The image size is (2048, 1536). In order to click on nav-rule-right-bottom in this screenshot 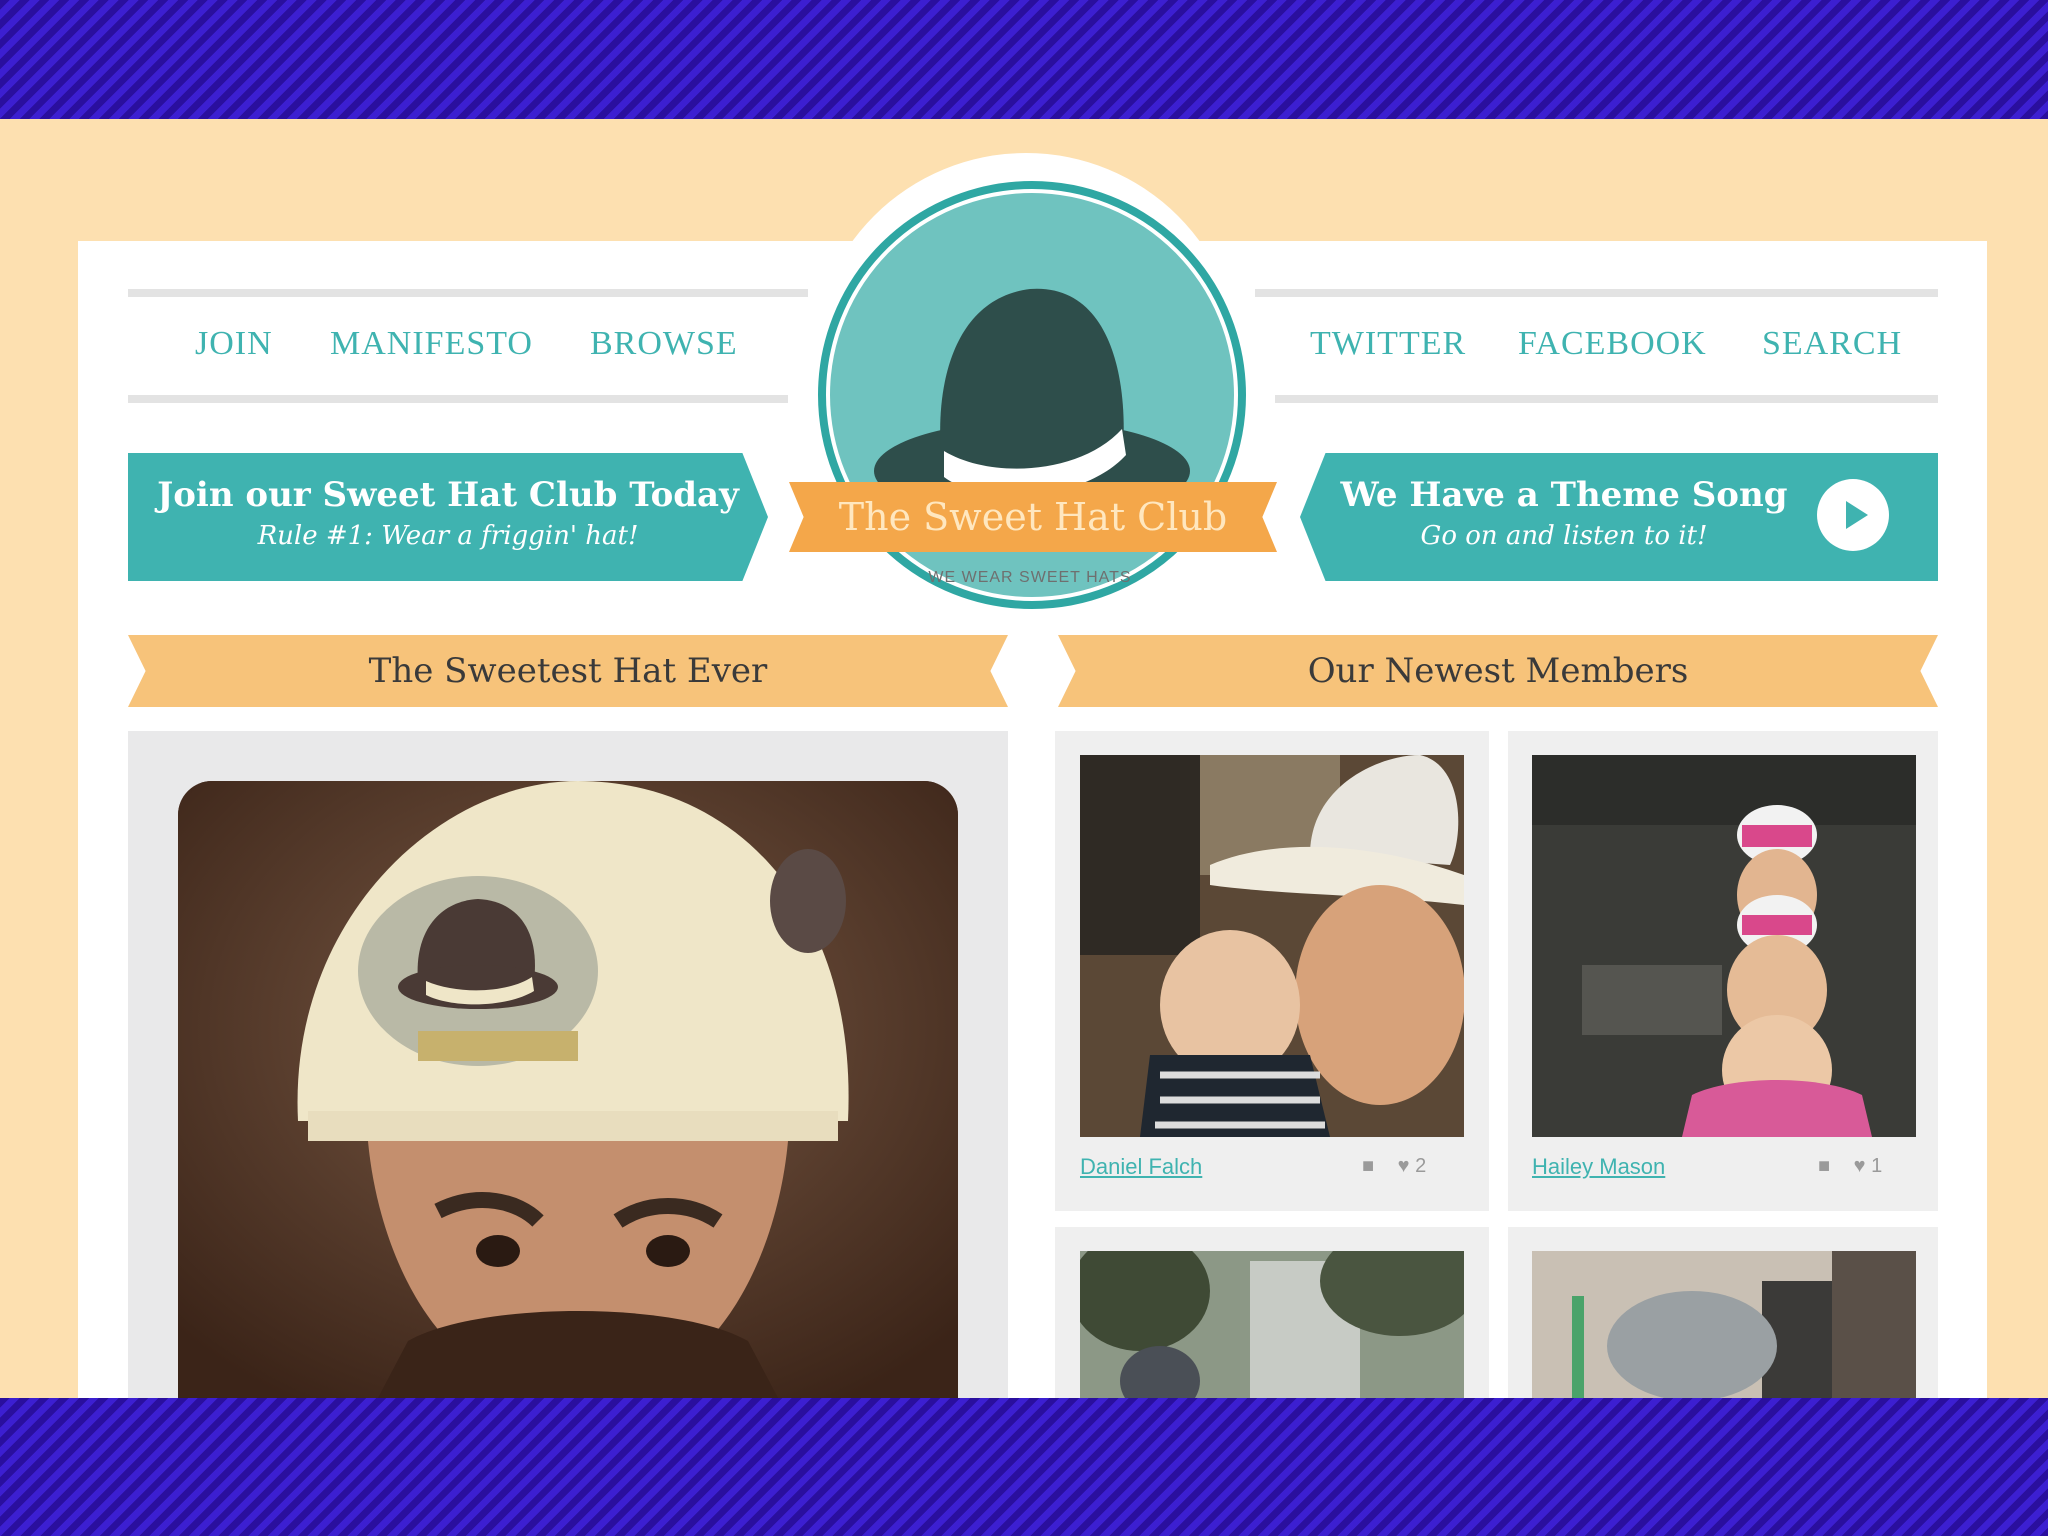, I will do `click(1606, 399)`.